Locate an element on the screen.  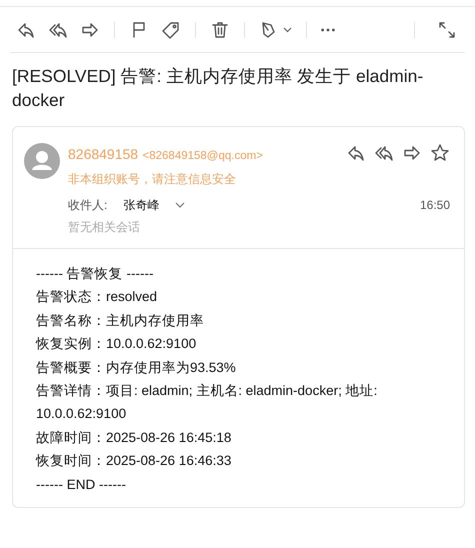
tag-button is located at coordinates (171, 30).